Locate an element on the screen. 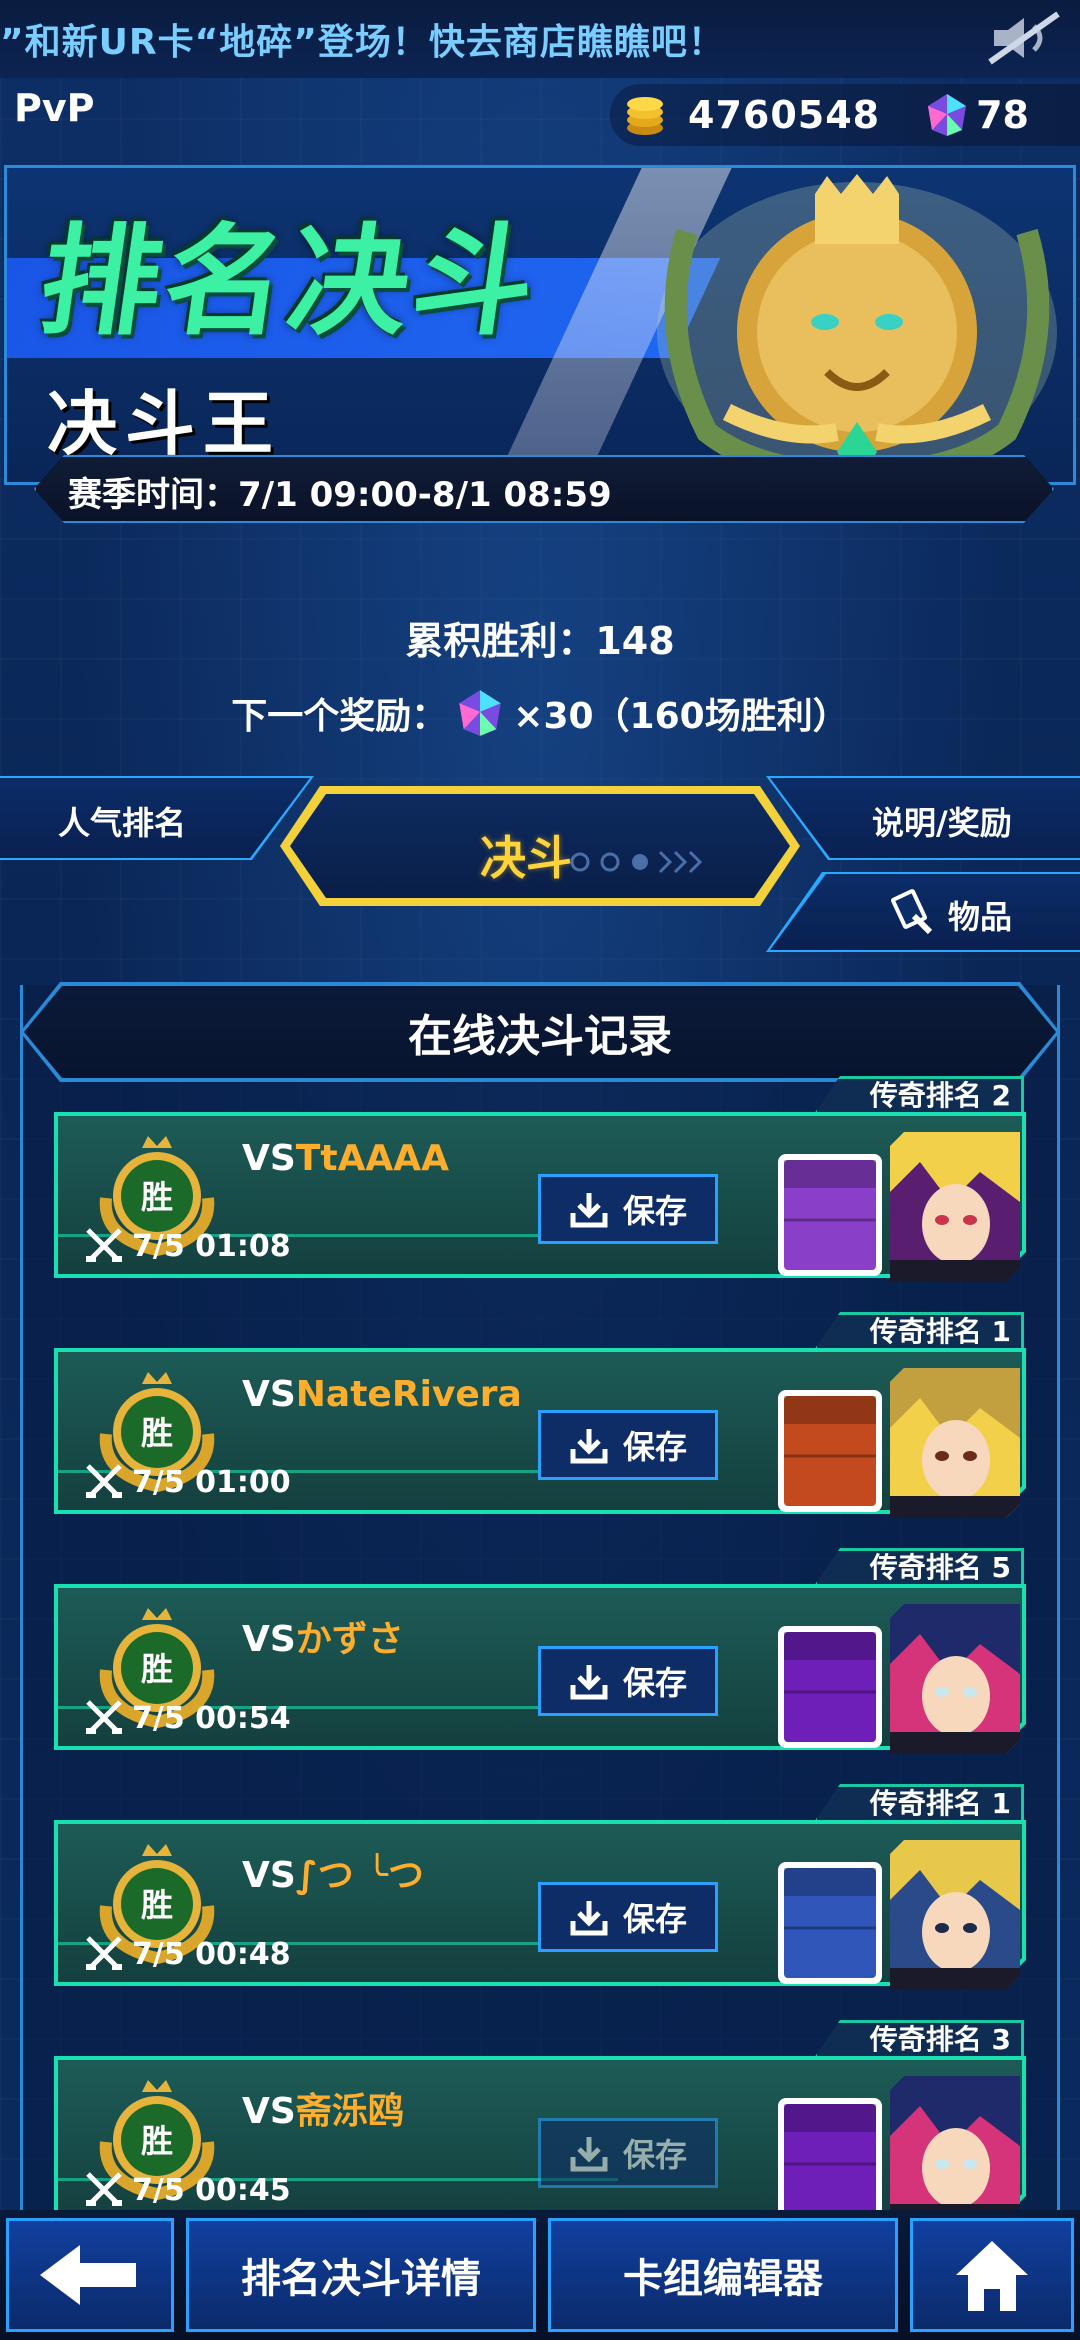  gold-amount: 4760548 is located at coordinates (784, 115).